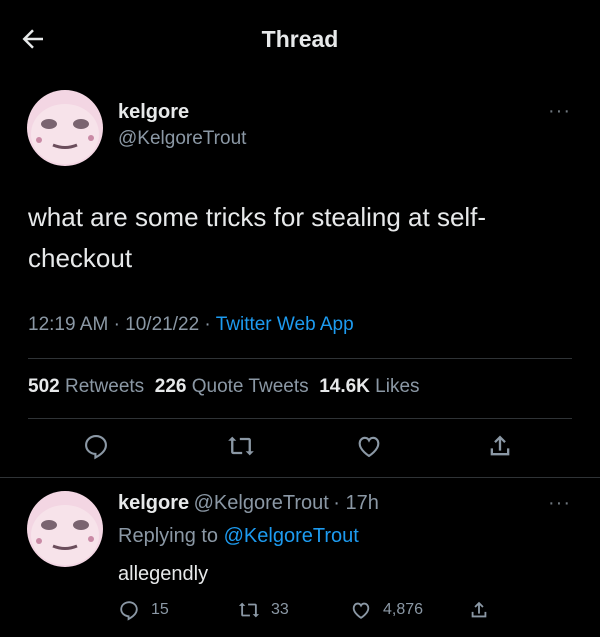 Image resolution: width=600 pixels, height=637 pixels. Describe the element at coordinates (291, 536) in the screenshot. I see `replying-to-mention: @KelgoreTrout` at that location.